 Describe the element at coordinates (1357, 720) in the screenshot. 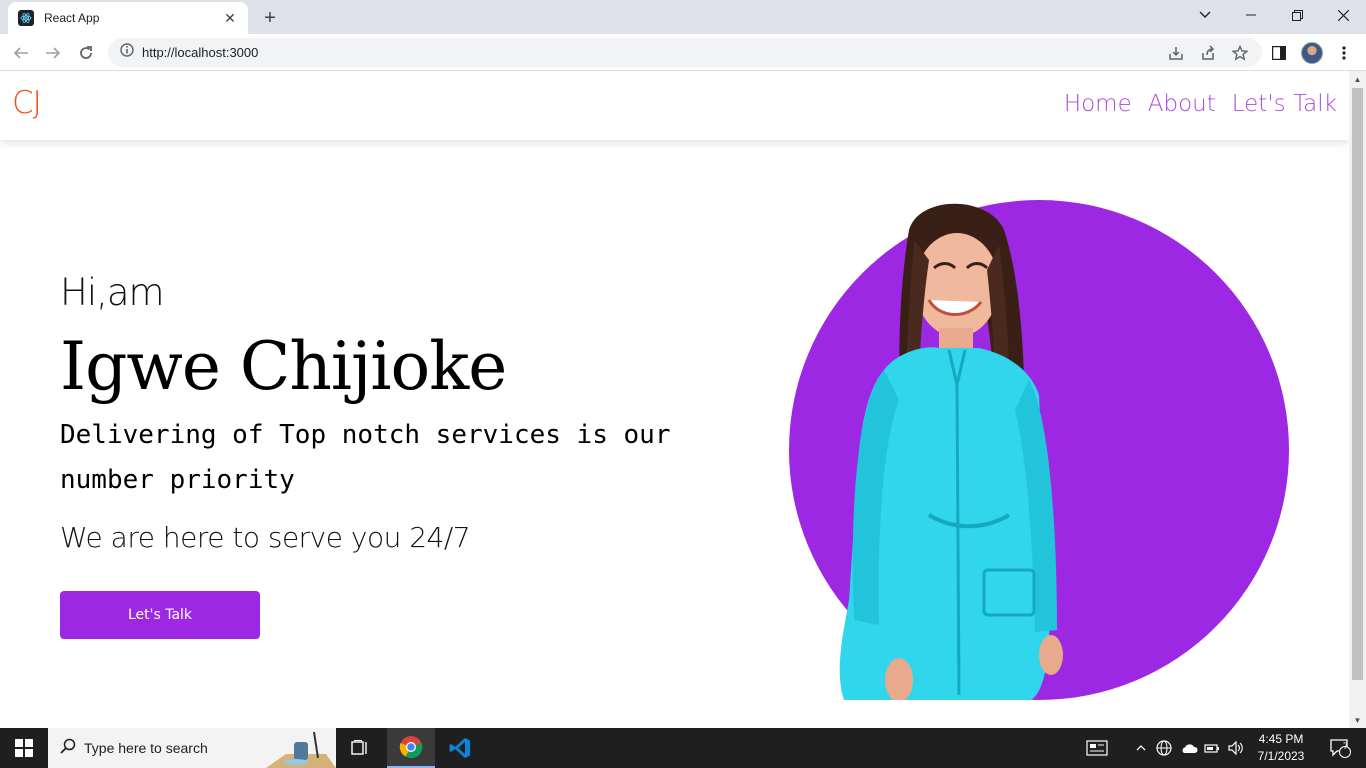

I see `scroll-down-icon: ▼` at that location.